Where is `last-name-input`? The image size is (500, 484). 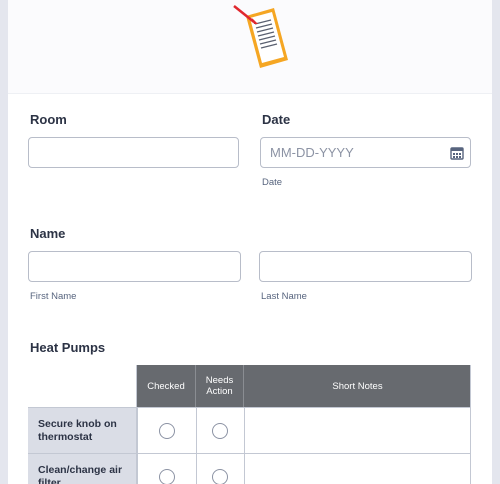
last-name-input is located at coordinates (365, 266).